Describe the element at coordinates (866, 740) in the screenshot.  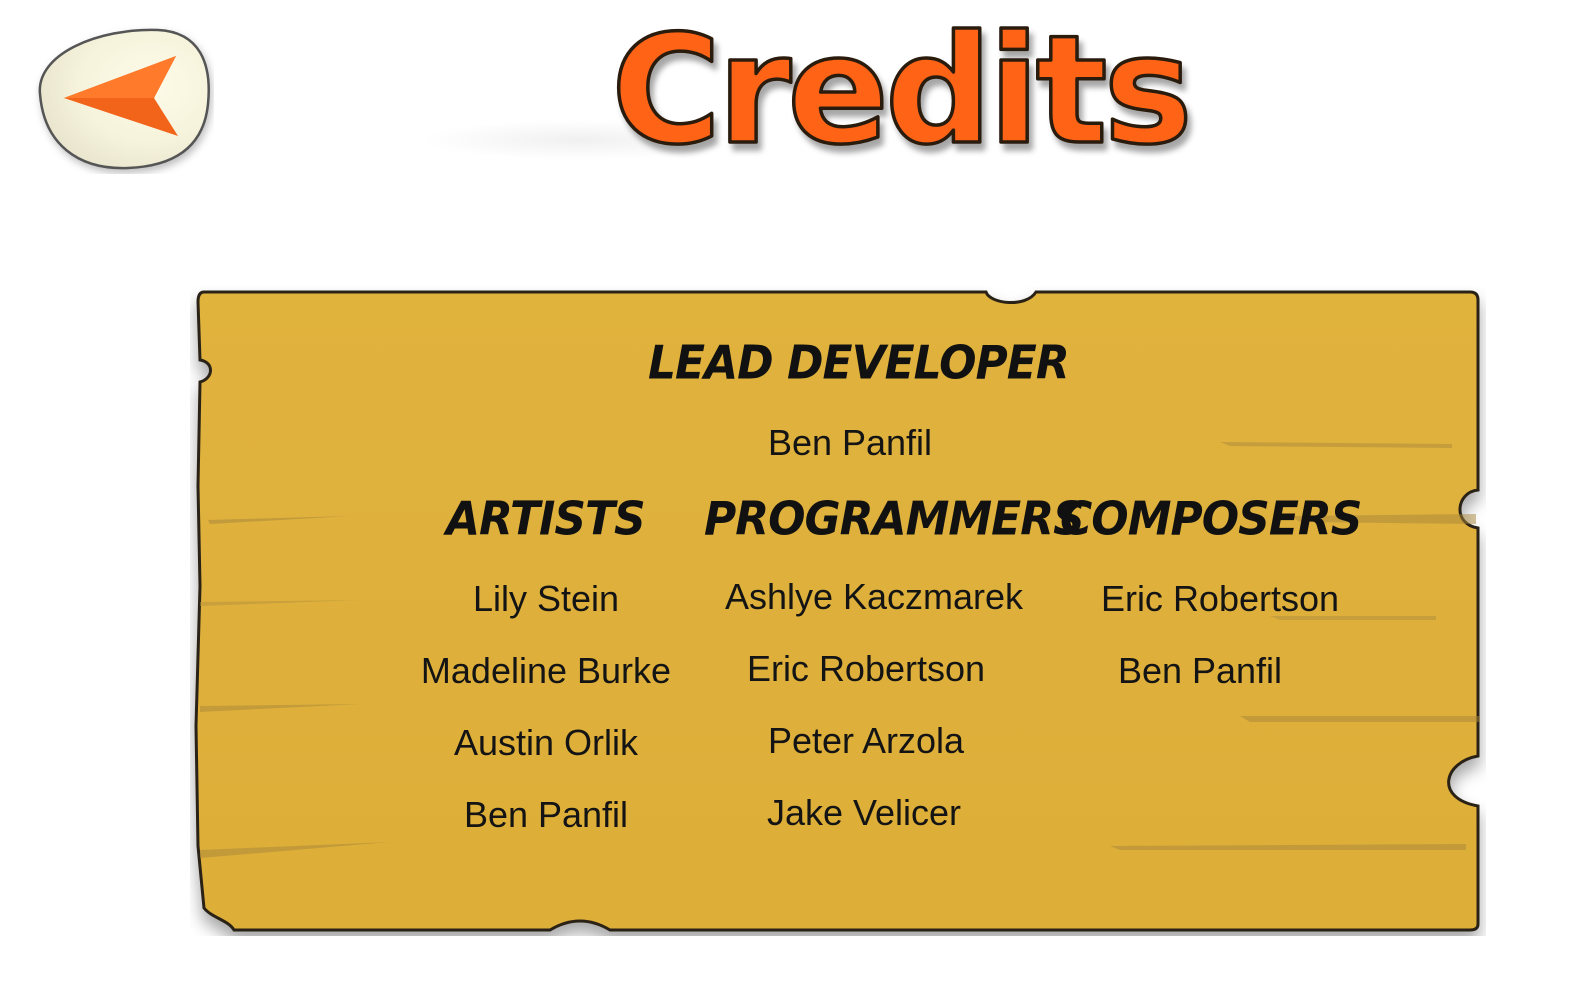
I see `programmer-name: Peter Arzola` at that location.